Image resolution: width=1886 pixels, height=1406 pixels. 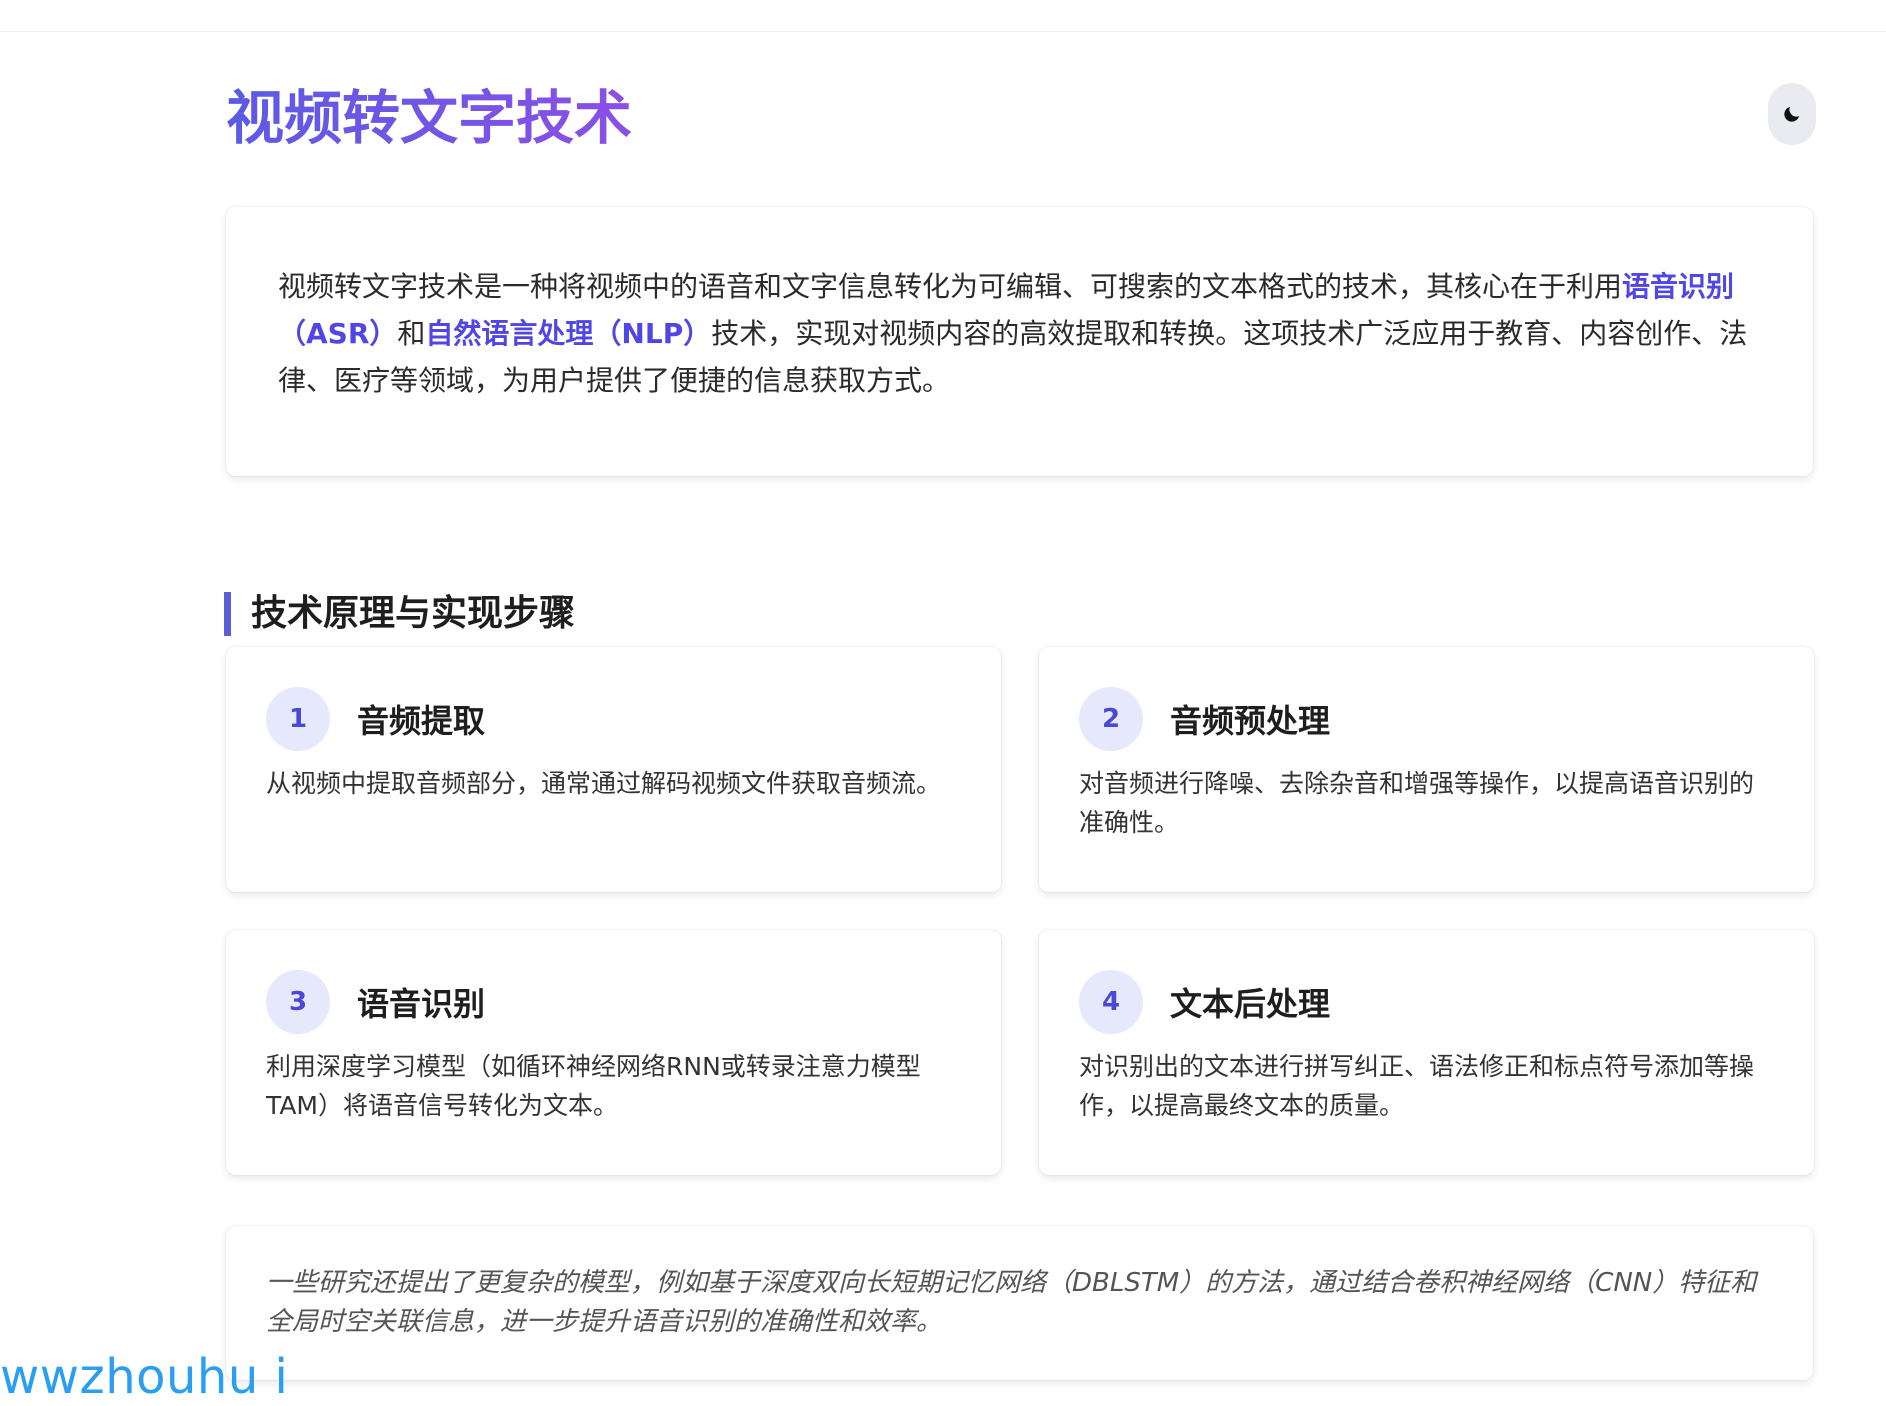 I want to click on step-title: 音频预处理, so click(x=1250, y=721).